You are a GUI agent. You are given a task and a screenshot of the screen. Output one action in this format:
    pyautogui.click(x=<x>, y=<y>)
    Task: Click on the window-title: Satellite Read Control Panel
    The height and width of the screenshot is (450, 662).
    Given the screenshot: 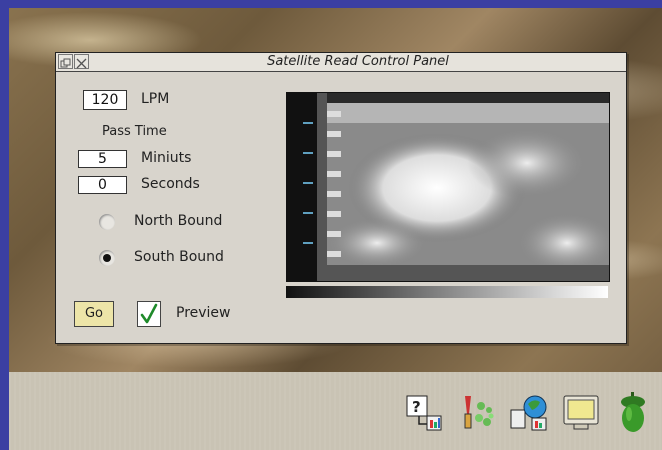 What is the action you would take?
    pyautogui.click(x=358, y=61)
    